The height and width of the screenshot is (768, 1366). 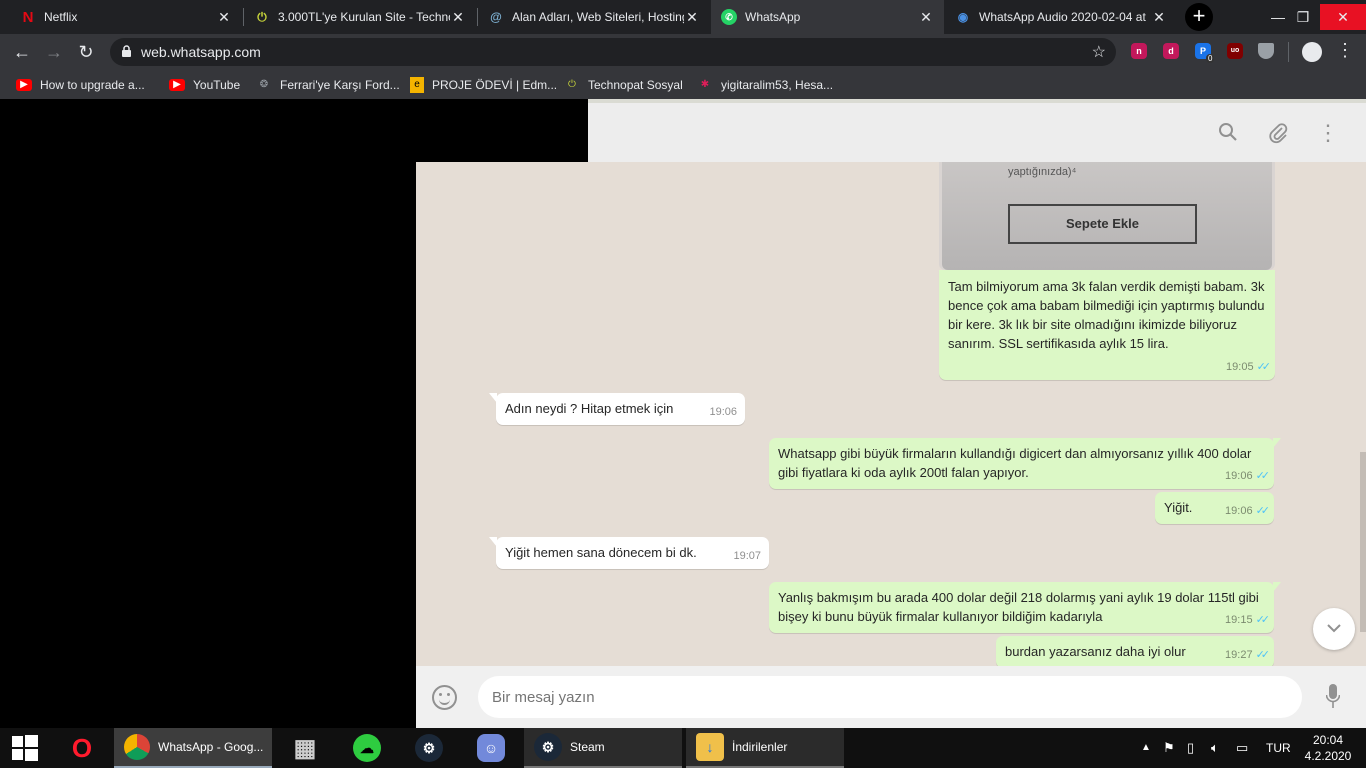 I want to click on message-incoming: Yiğit hemen sana dönecem bi dk. 19:07, so click(x=629, y=553).